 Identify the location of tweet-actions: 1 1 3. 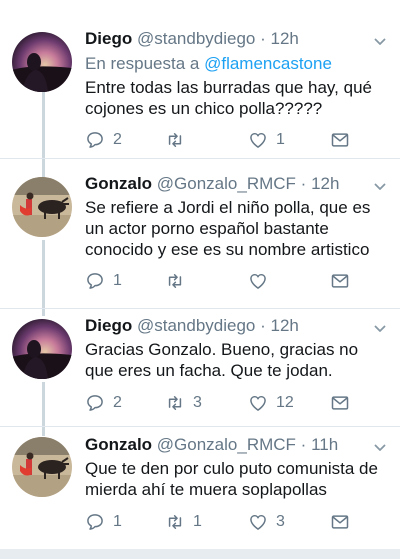
(230, 522).